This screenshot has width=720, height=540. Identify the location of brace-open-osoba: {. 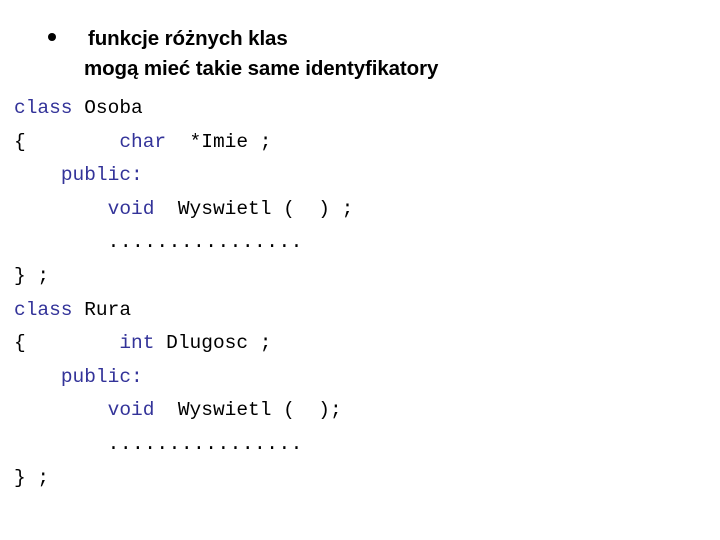
(20, 141).